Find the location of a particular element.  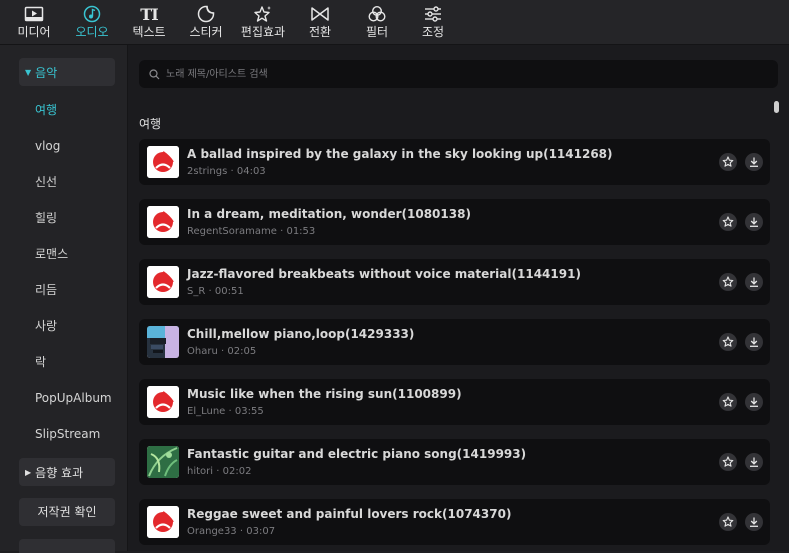

track-duration: 03:07 is located at coordinates (261, 531).